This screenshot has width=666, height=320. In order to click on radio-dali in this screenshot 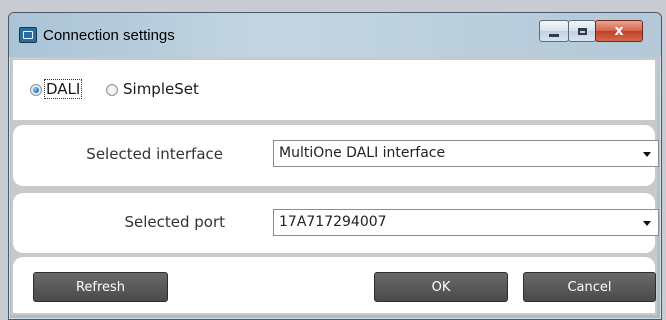, I will do `click(36, 90)`.